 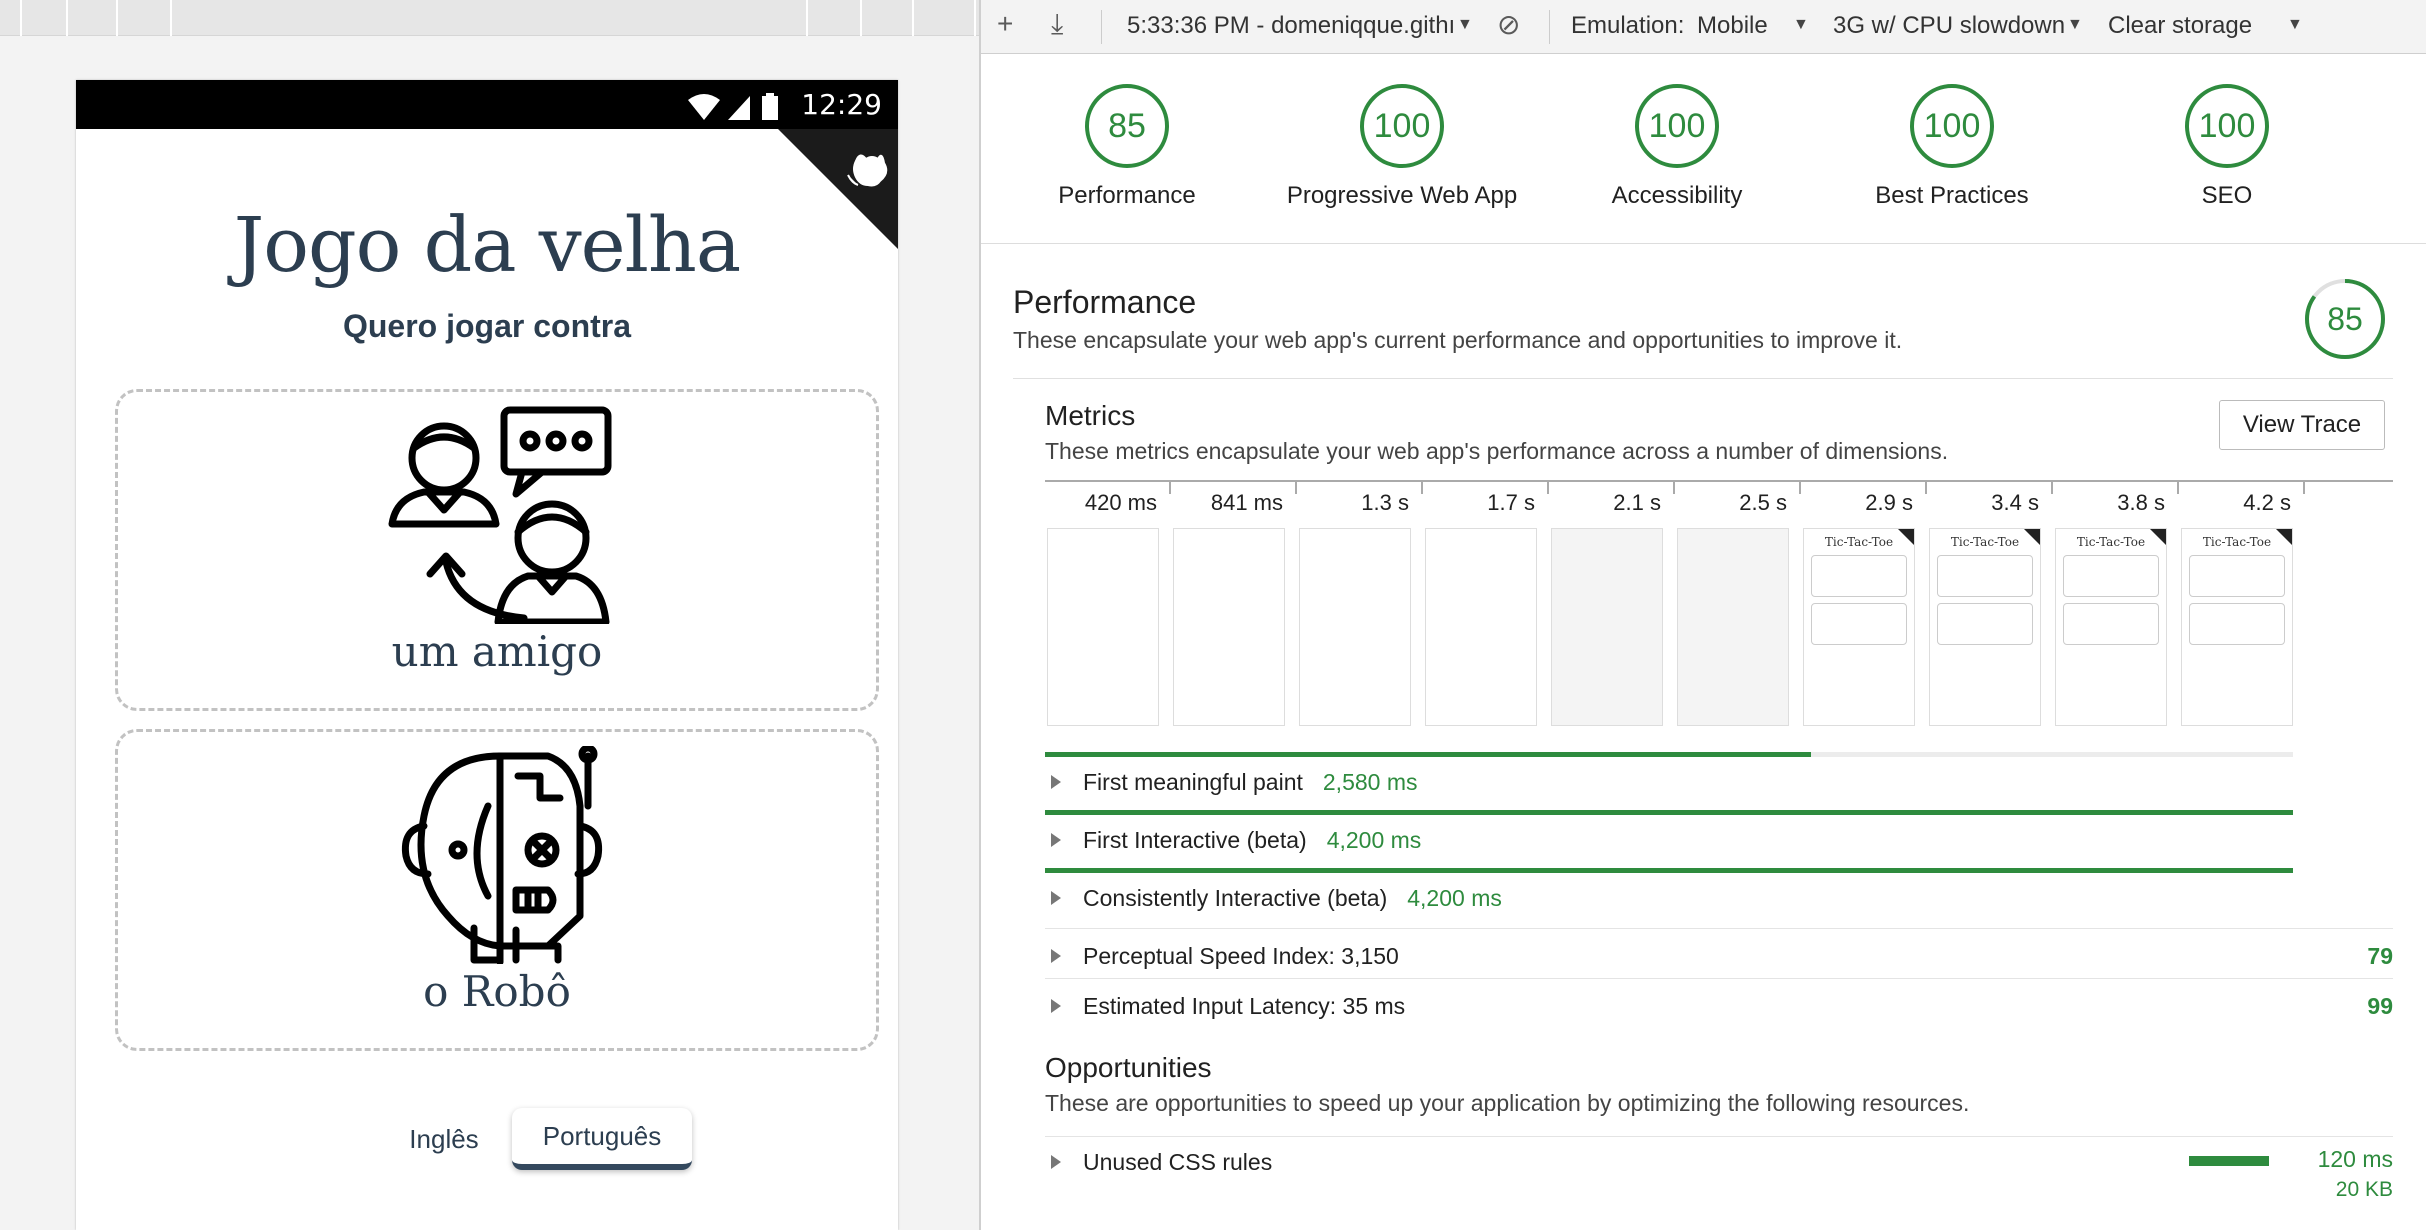 What do you see at coordinates (2302, 425) in the screenshot?
I see `view-trace-button: View Trace` at bounding box center [2302, 425].